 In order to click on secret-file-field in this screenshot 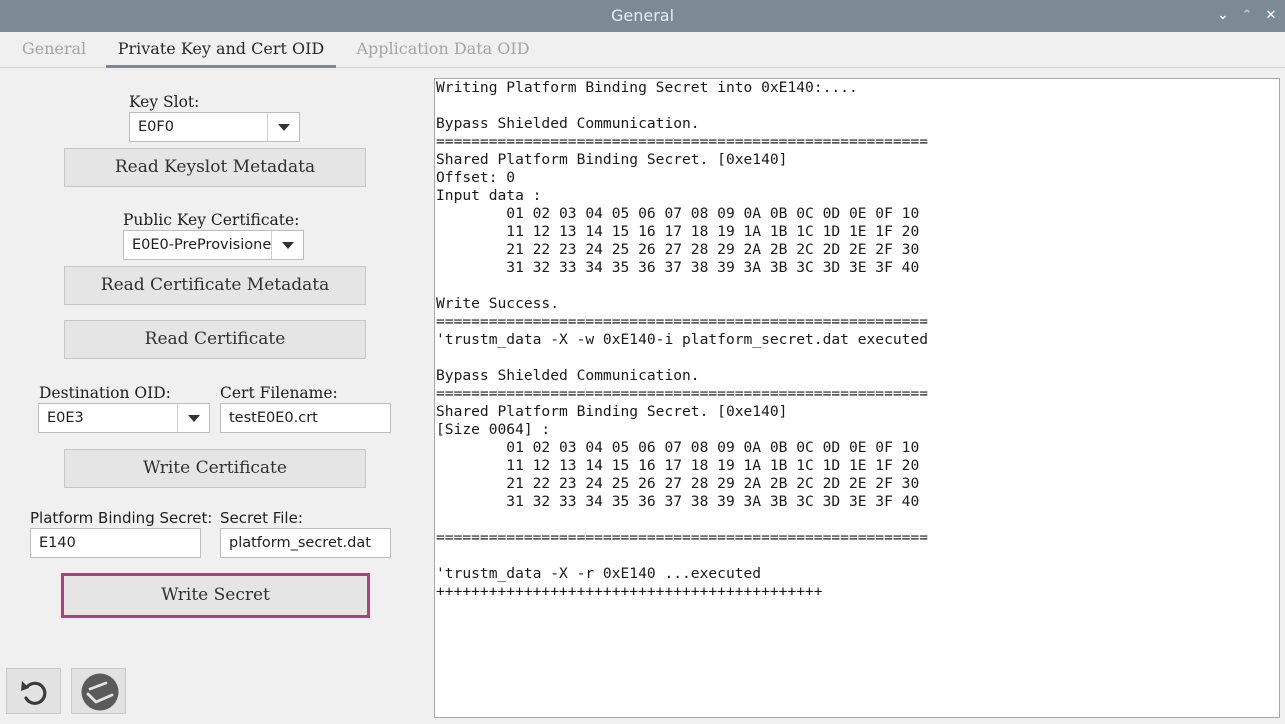, I will do `click(305, 543)`.